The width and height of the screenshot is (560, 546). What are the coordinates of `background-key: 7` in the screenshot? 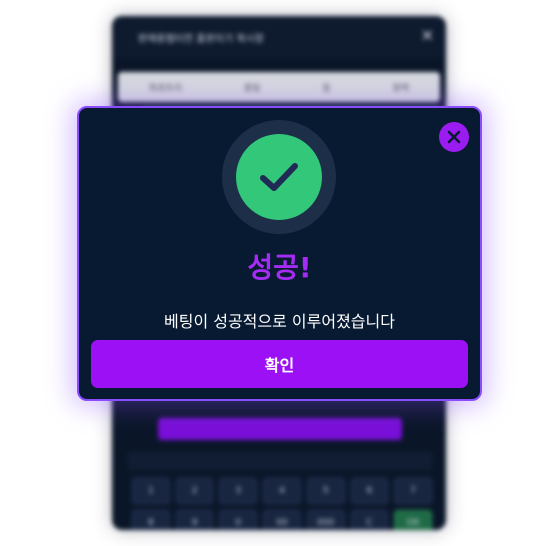 It's located at (413, 491).